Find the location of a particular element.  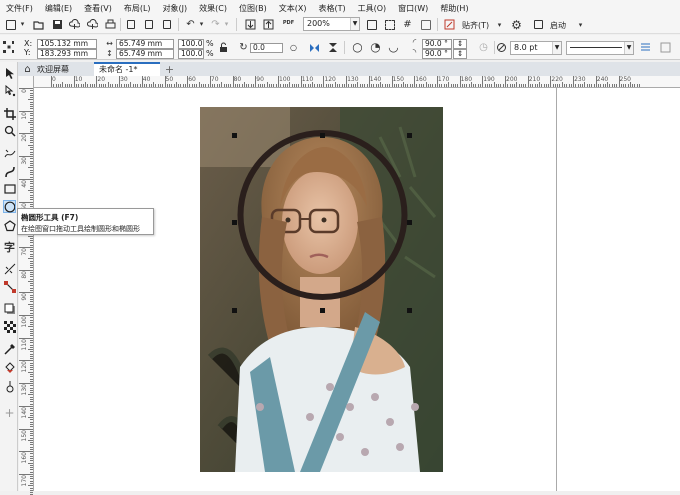

zoom-level-select: 200% ▼ is located at coordinates (331, 24).